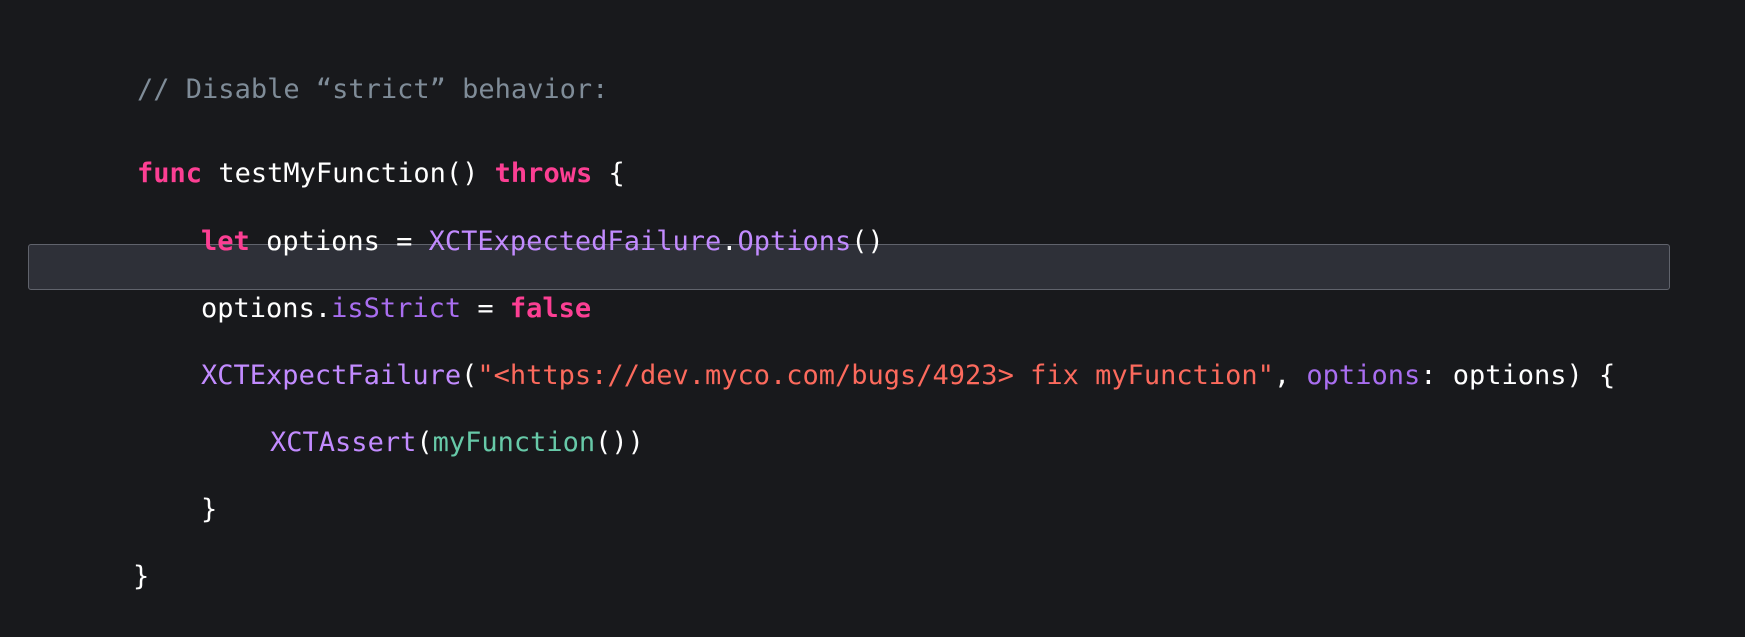 The image size is (1745, 637). Describe the element at coordinates (1290, 375) in the screenshot. I see `comma: ,` at that location.